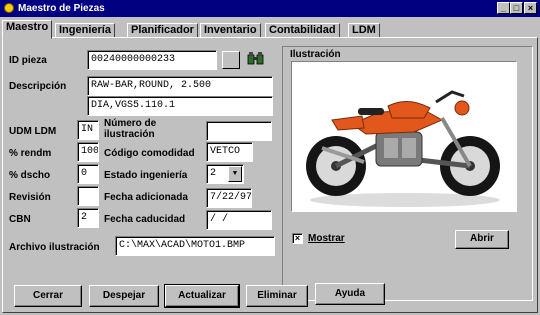 This screenshot has height=315, width=540. Describe the element at coordinates (88, 218) in the screenshot. I see `cbn-field: 2` at that location.